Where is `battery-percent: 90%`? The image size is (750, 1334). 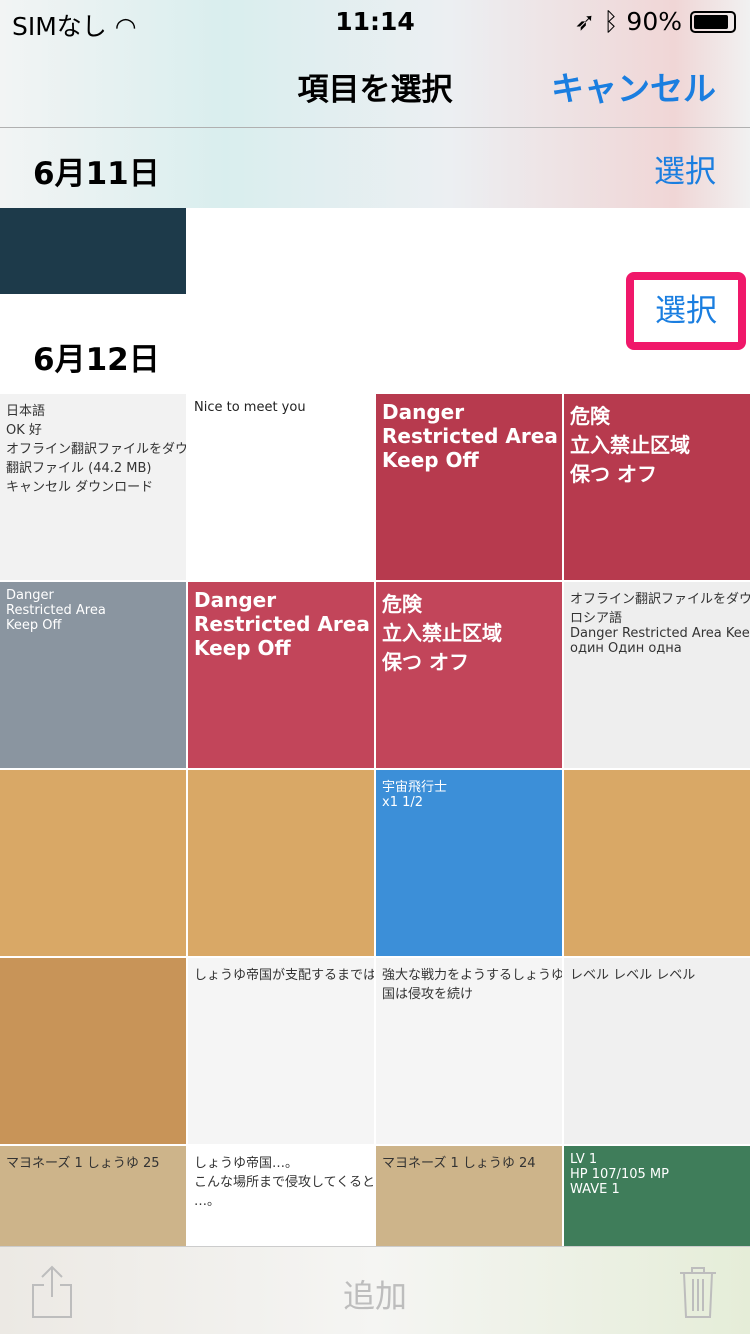 battery-percent: 90% is located at coordinates (654, 21).